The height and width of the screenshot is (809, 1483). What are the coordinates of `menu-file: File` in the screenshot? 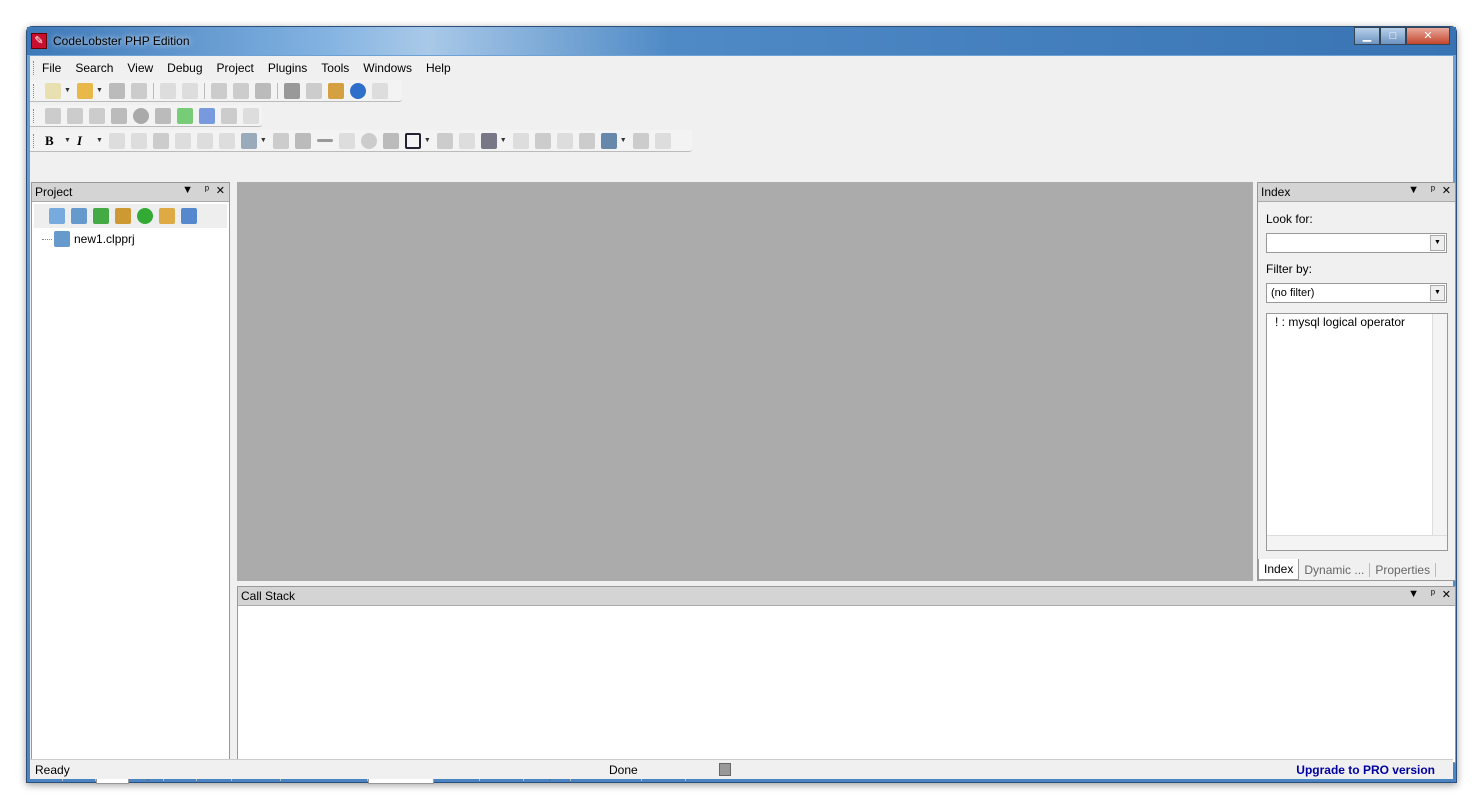 It's located at (51, 68).